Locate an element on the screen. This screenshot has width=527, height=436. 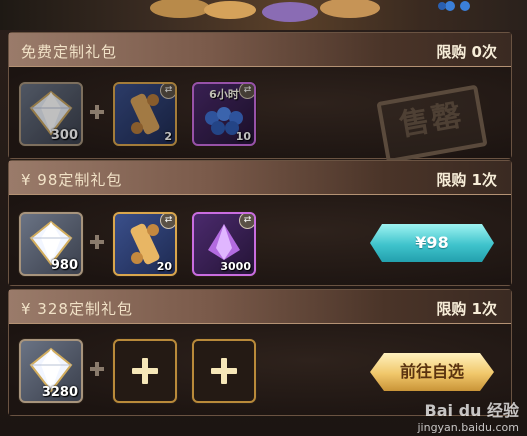
item-quantity: 980 is located at coordinates (64, 265).